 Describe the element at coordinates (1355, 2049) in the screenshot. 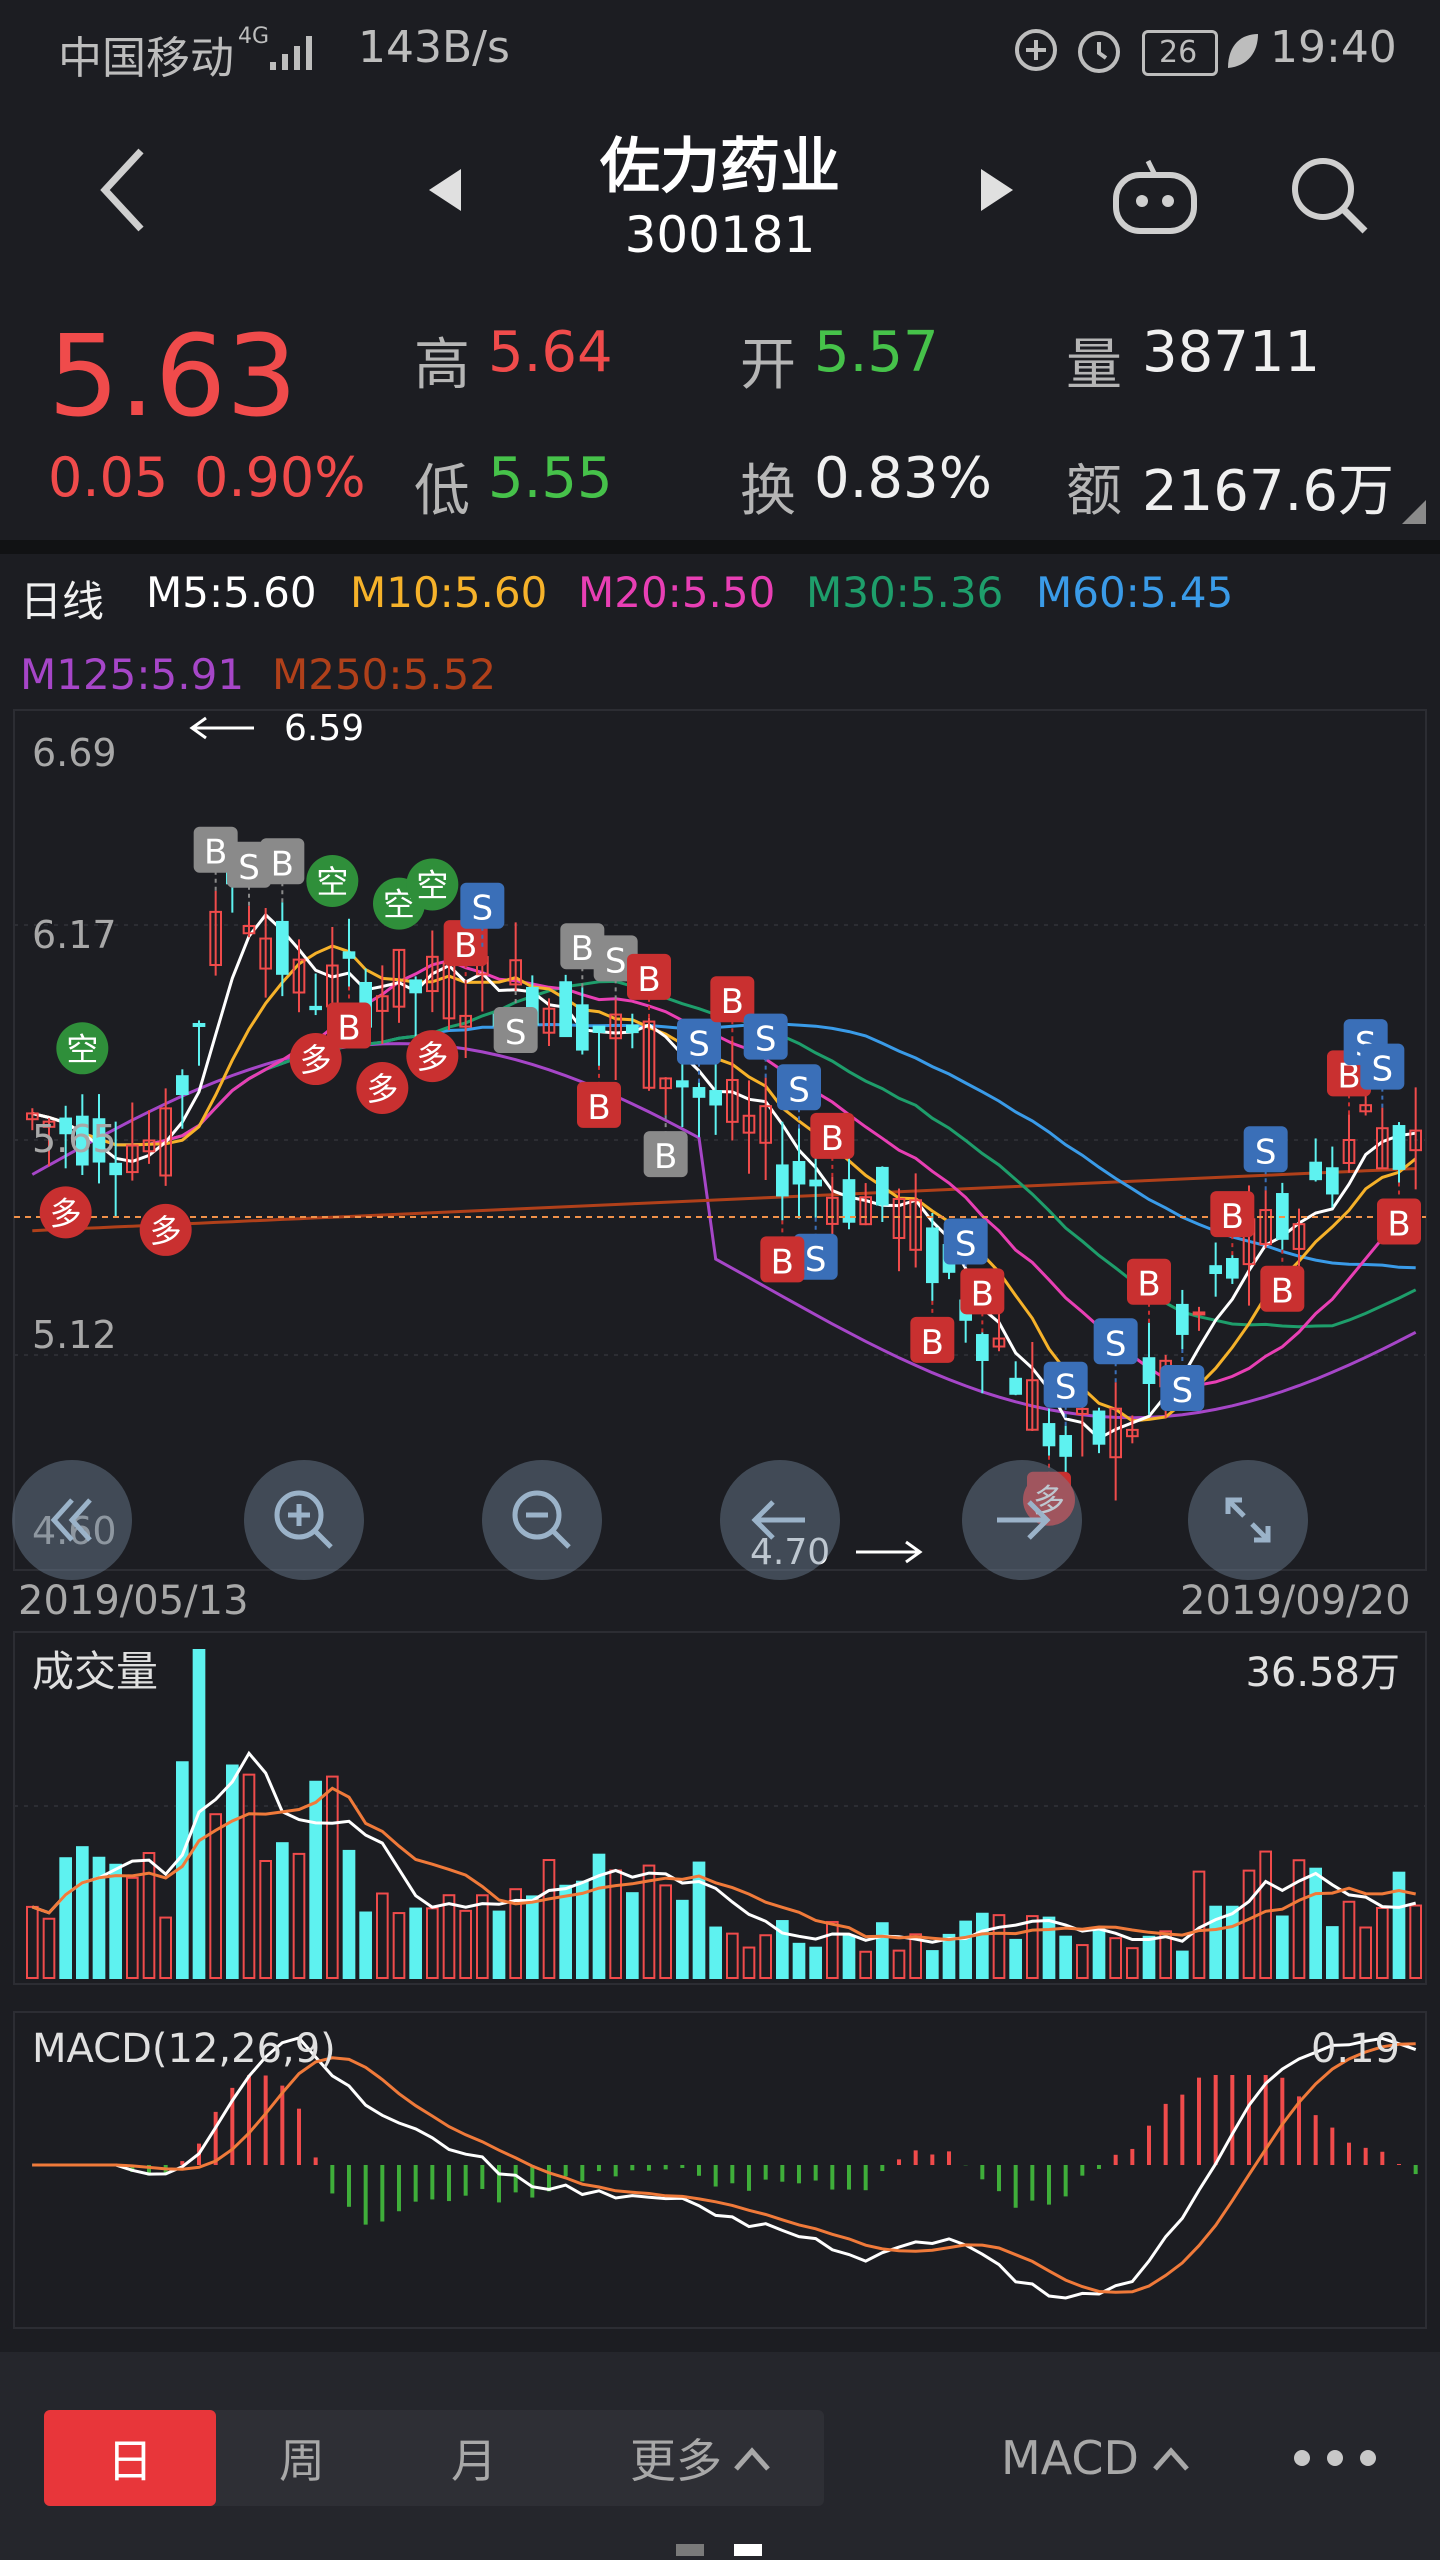

I see `macd-value: 0.19` at that location.